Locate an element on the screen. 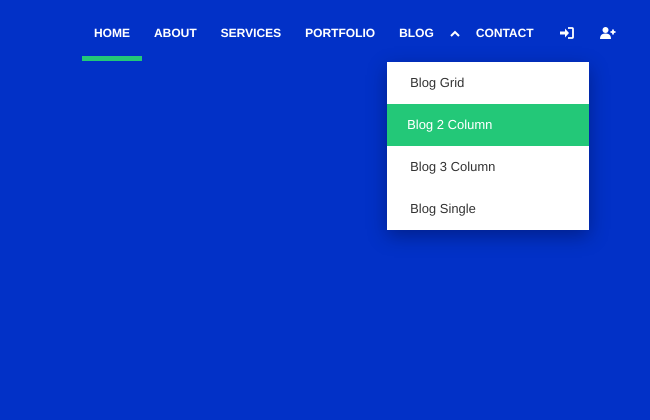  nav-link: ABOUT is located at coordinates (175, 30).